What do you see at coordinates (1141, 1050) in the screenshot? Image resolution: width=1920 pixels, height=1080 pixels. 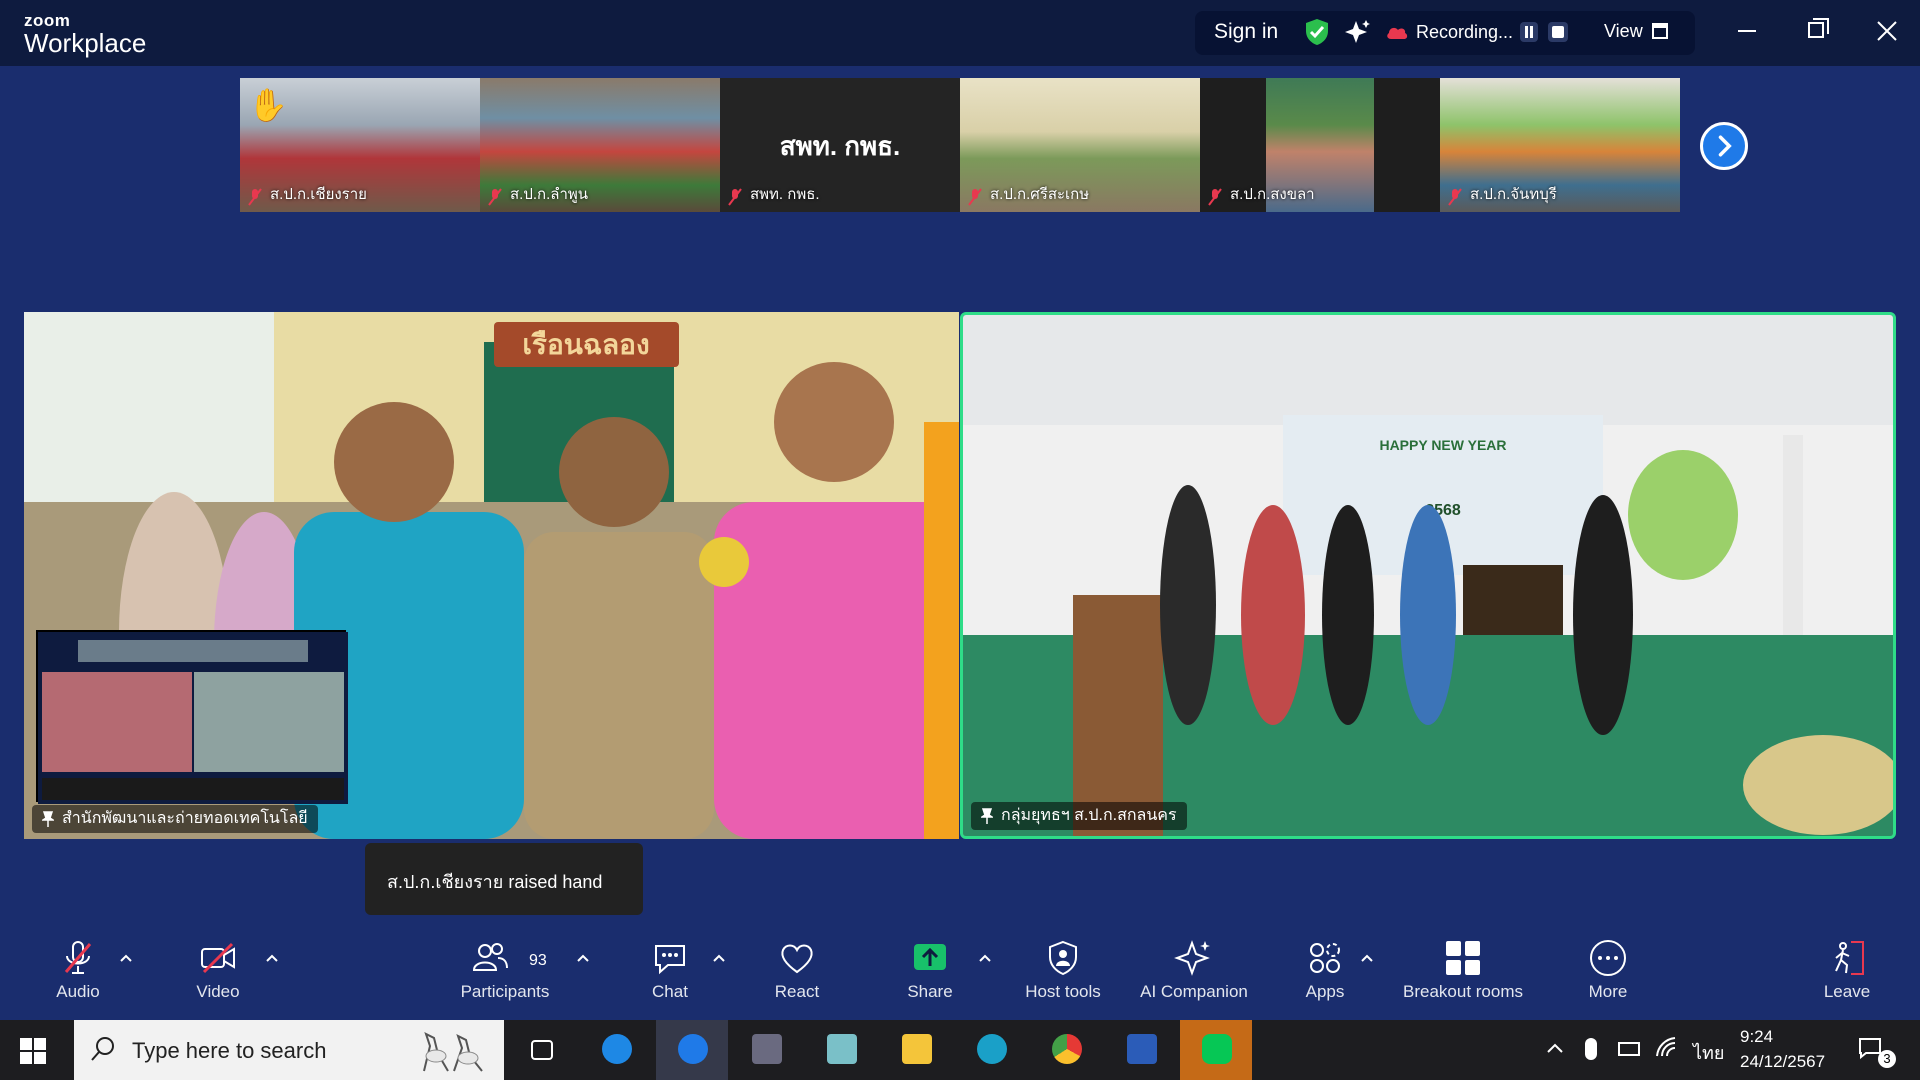 I see `taskbar-app-word` at bounding box center [1141, 1050].